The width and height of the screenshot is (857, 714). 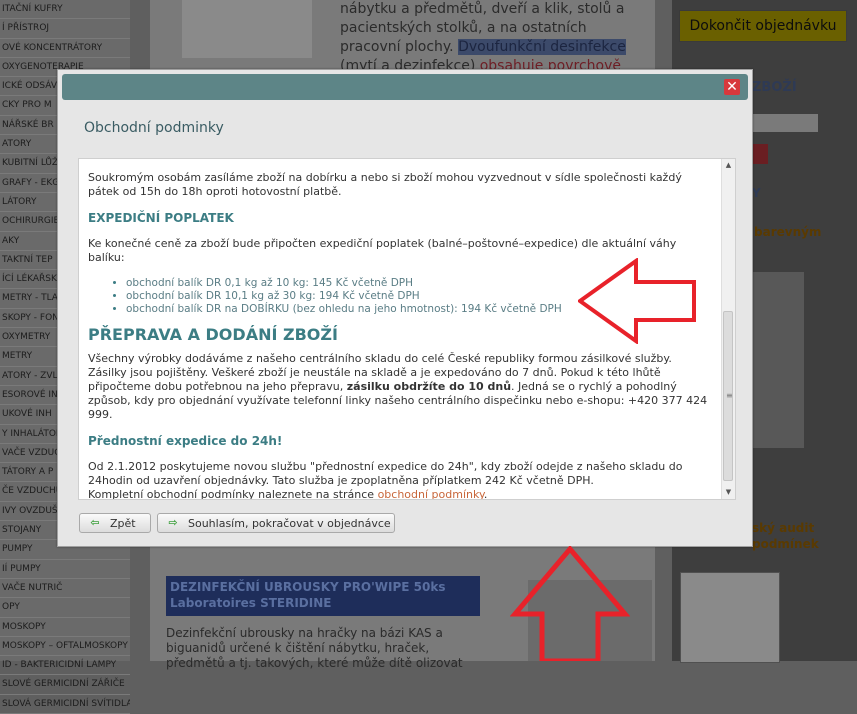 What do you see at coordinates (785, 536) in the screenshot?
I see `audit-text: ský audit podmínek` at bounding box center [785, 536].